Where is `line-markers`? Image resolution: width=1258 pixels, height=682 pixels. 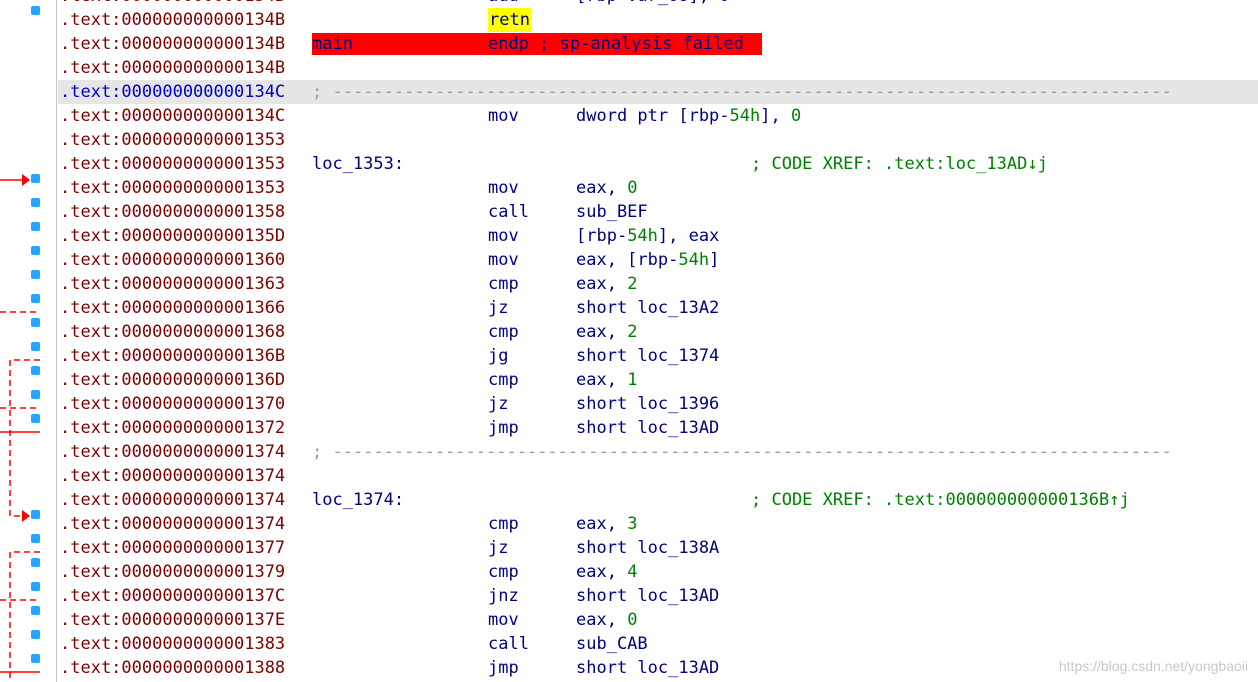
line-markers is located at coordinates (35, 334).